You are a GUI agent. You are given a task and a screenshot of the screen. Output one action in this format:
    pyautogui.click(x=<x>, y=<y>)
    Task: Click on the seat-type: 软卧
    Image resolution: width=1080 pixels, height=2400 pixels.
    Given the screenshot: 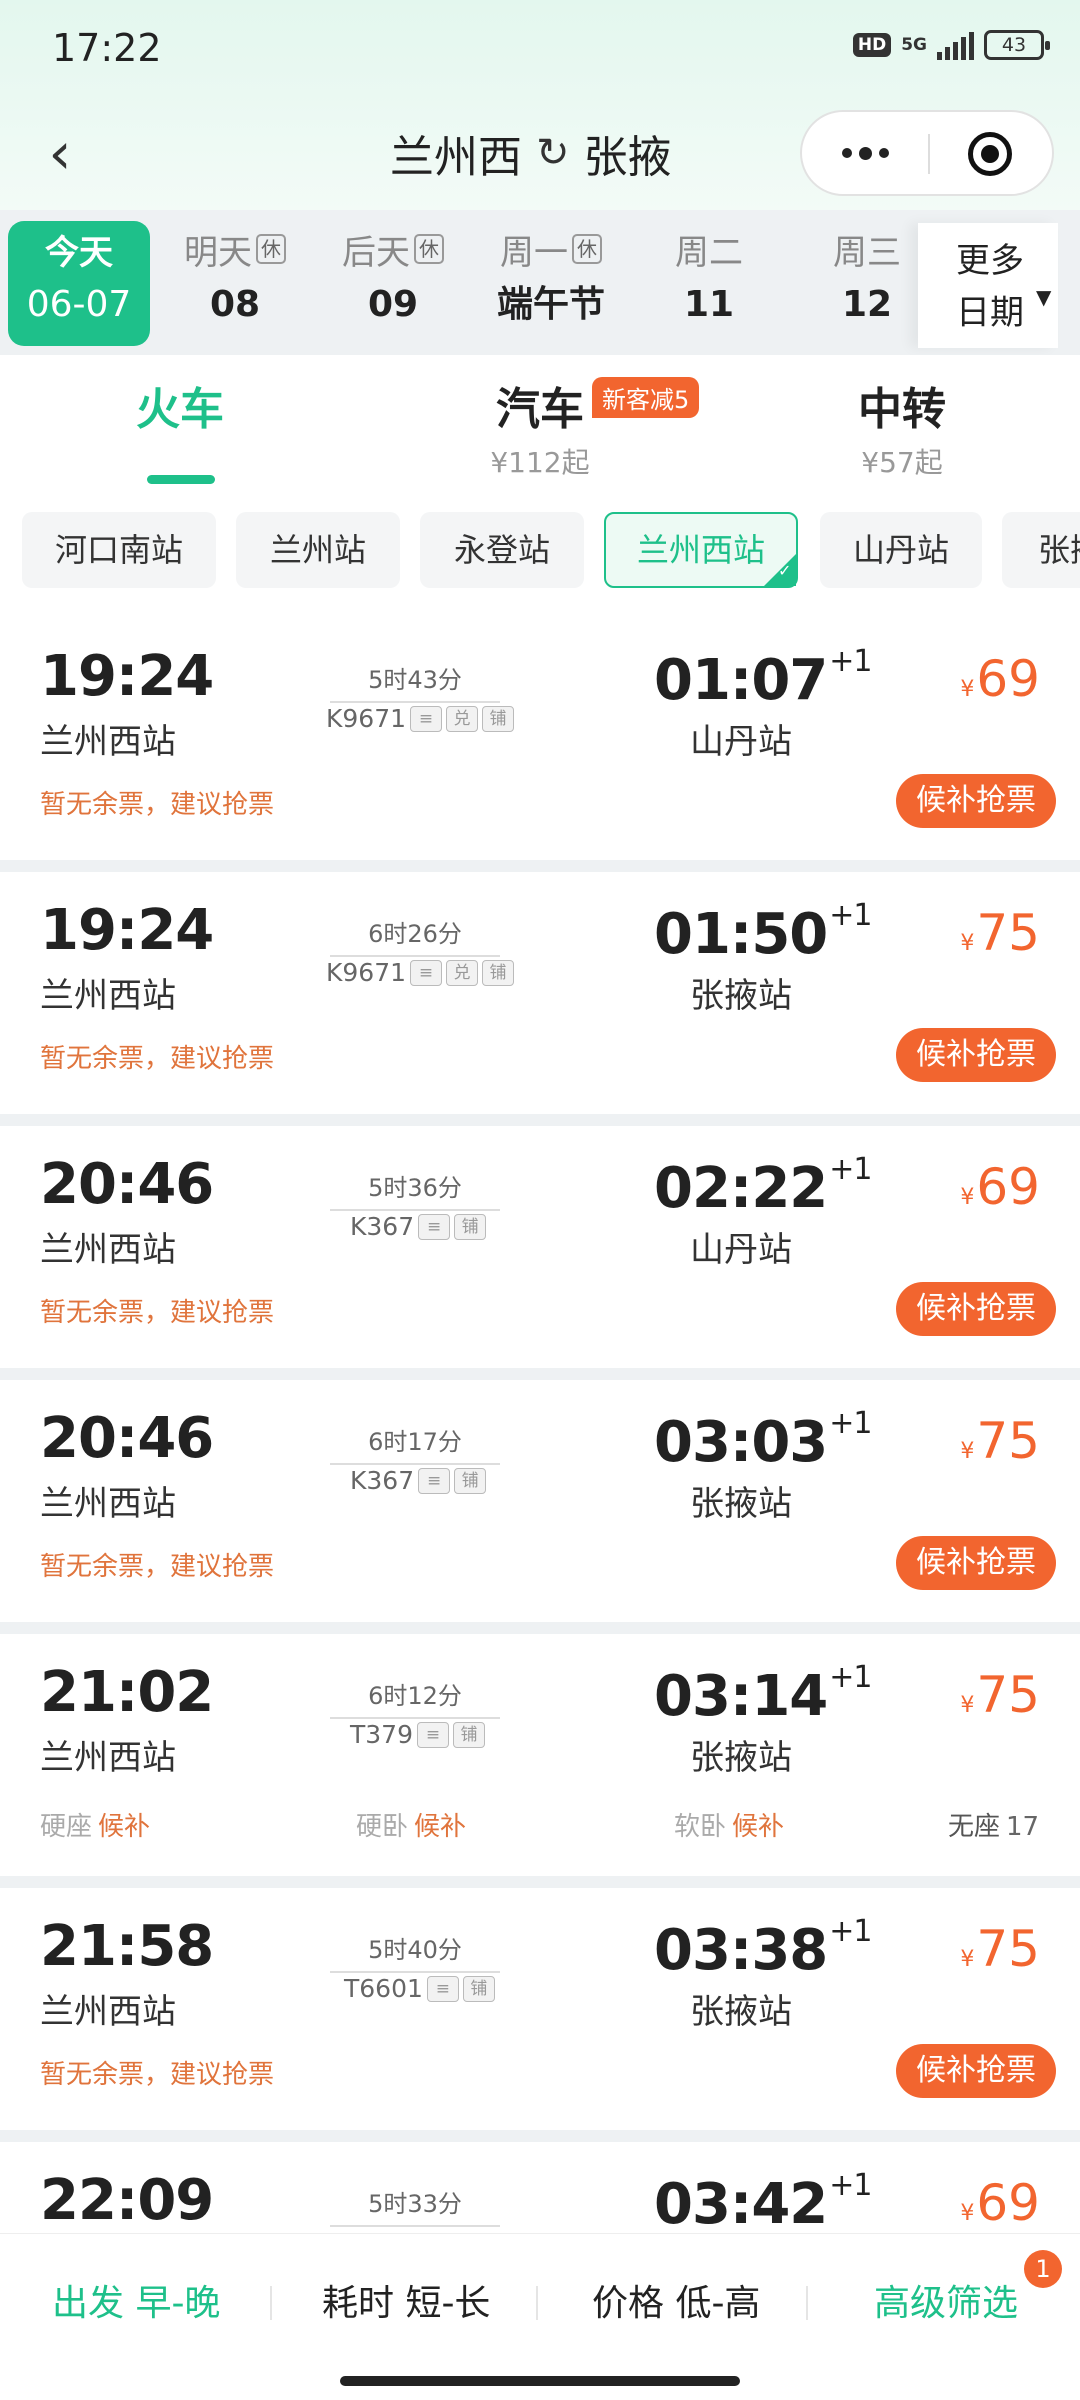 What is the action you would take?
    pyautogui.click(x=700, y=1827)
    